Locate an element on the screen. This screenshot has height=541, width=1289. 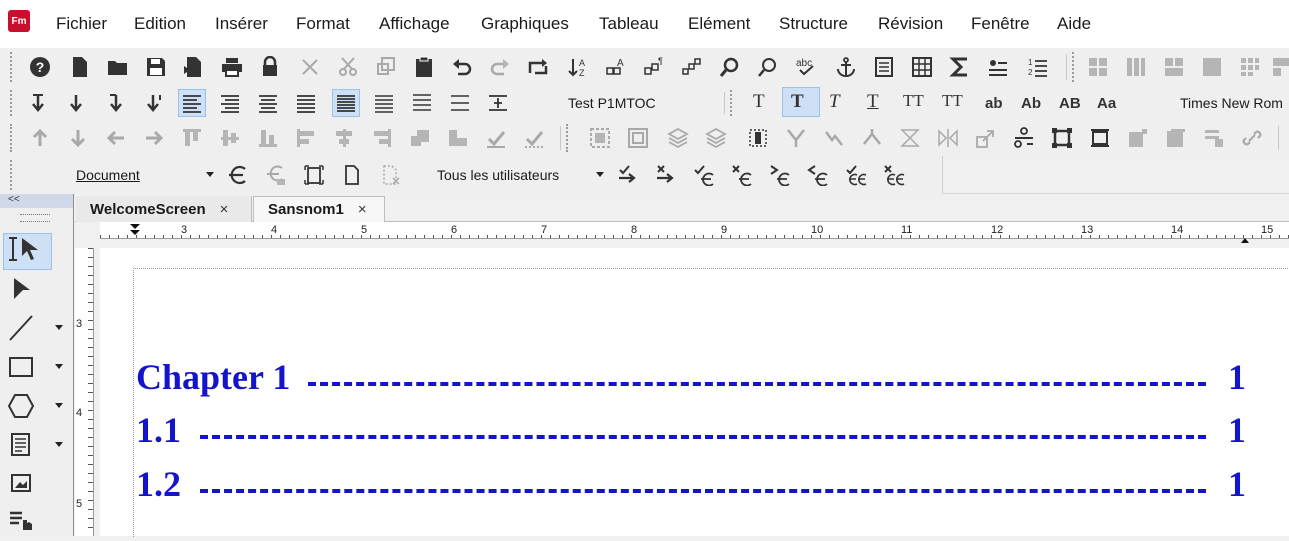
frame-select-icon is located at coordinates (758, 138).